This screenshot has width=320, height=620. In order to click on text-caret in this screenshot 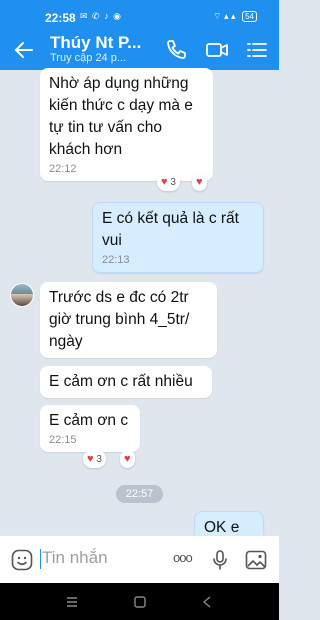, I will do `click(40, 558)`.